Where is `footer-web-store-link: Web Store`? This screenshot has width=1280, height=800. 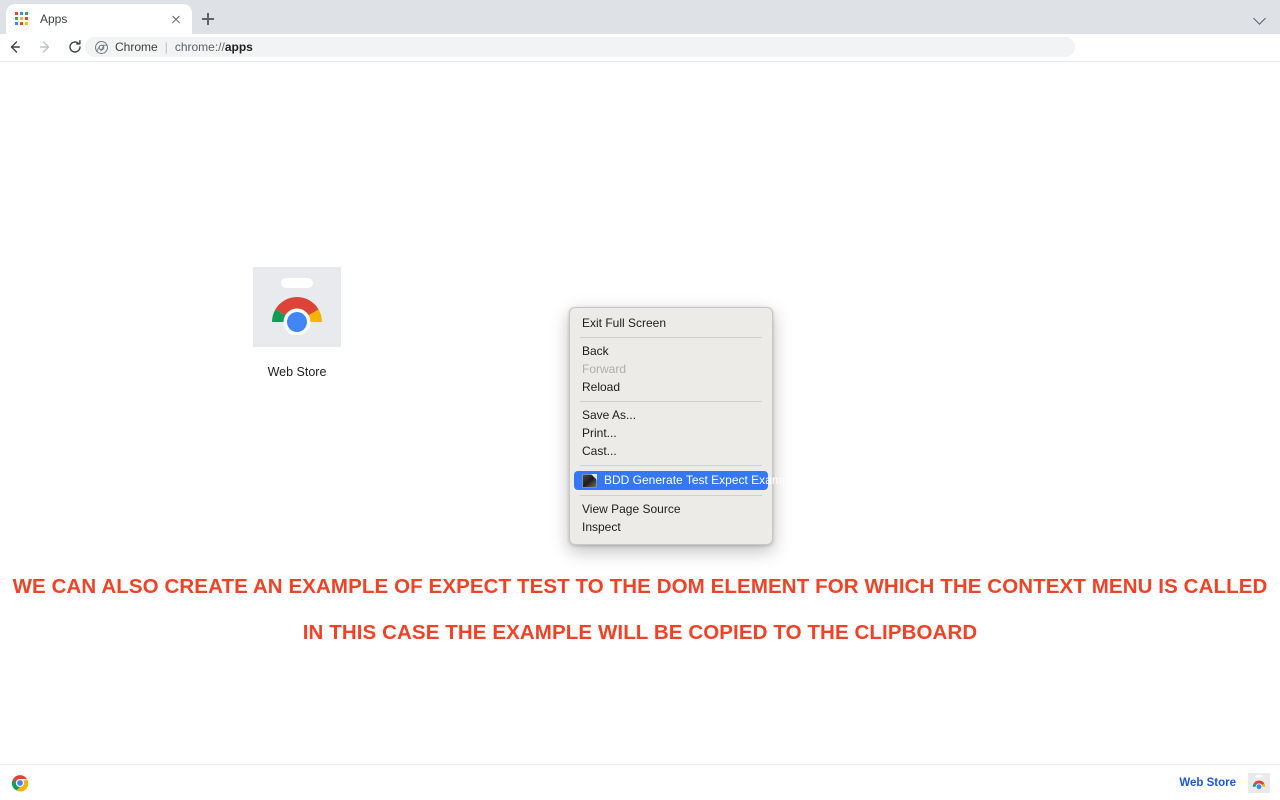
footer-web-store-link: Web Store is located at coordinates (1207, 783).